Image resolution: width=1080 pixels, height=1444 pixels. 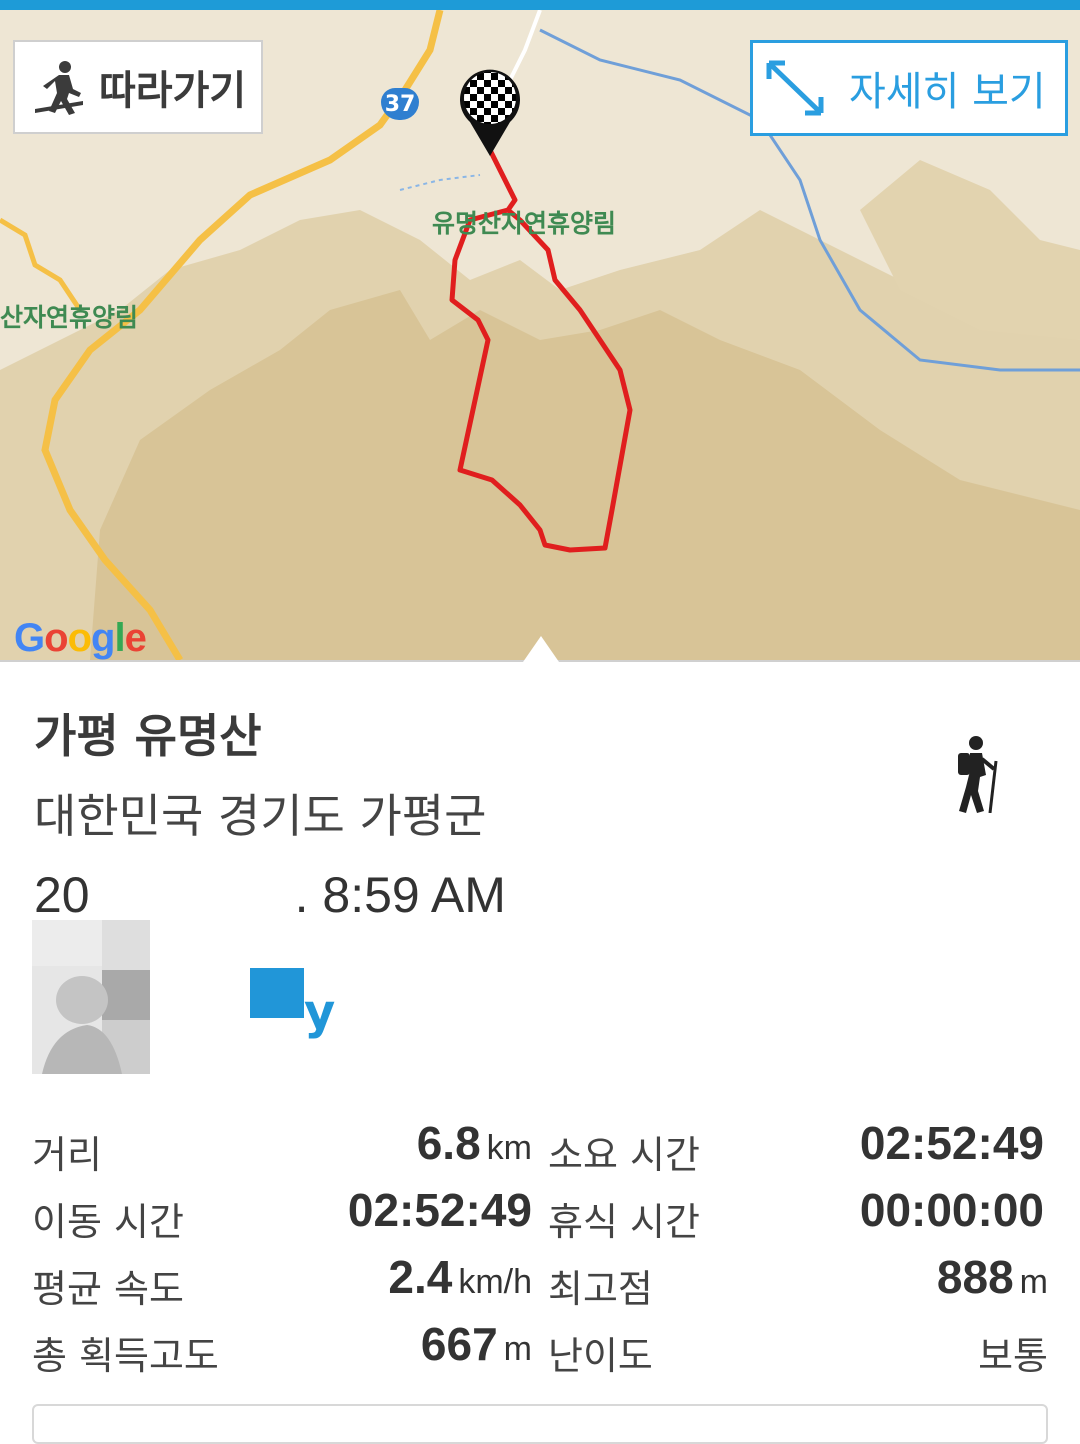 I want to click on map-place-label: 유명산자연휴양림, so click(x=524, y=223).